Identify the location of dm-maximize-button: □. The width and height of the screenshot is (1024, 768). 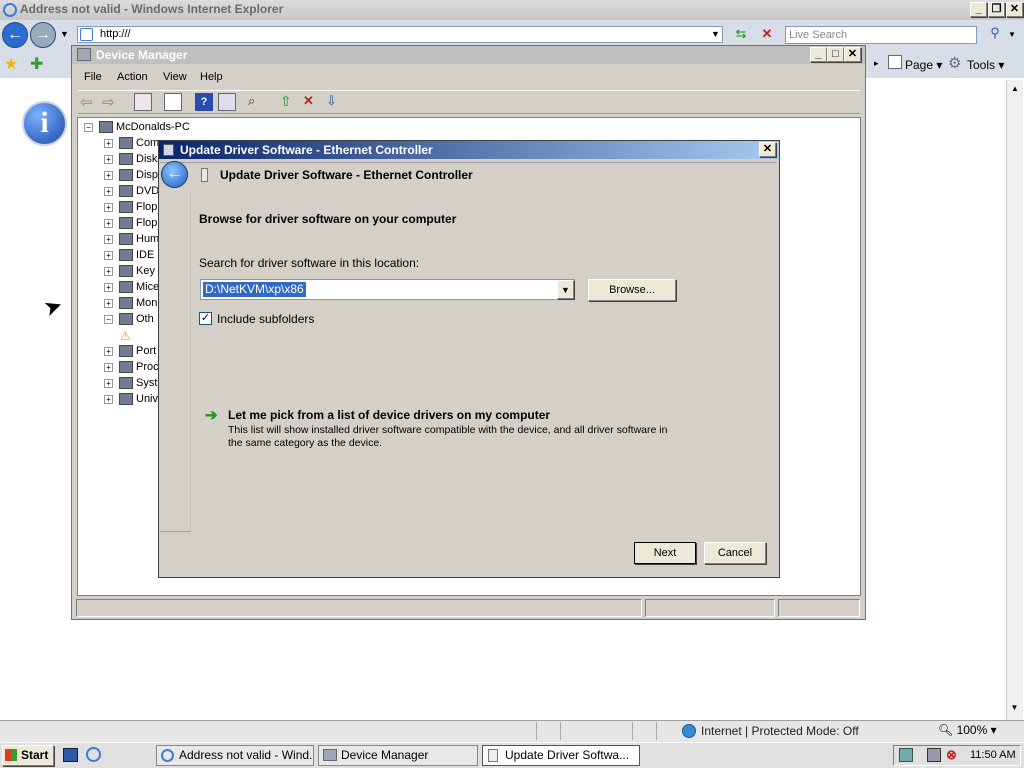
(835, 54).